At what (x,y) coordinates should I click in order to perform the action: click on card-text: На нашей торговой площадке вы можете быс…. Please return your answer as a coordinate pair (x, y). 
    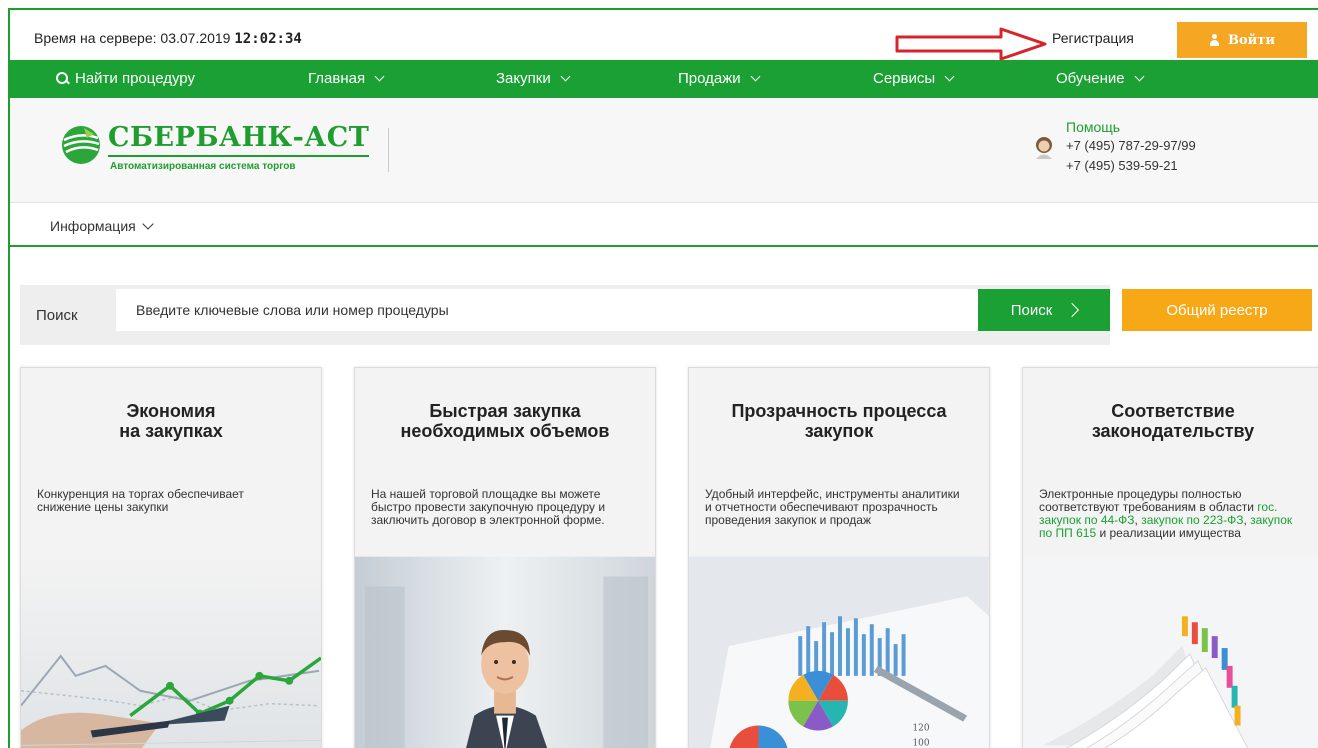
    Looking at the image, I should click on (488, 507).